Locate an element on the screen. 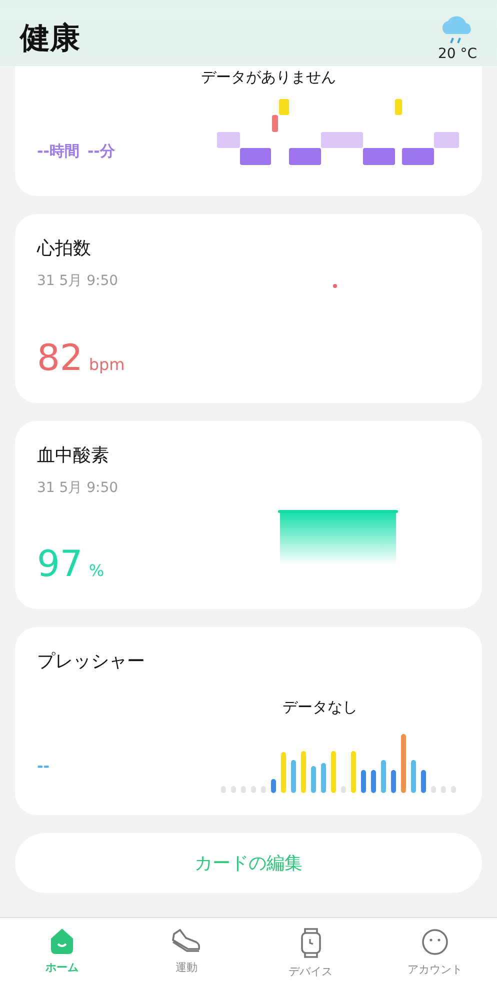  sleep-minutes: --分 is located at coordinates (101, 151).